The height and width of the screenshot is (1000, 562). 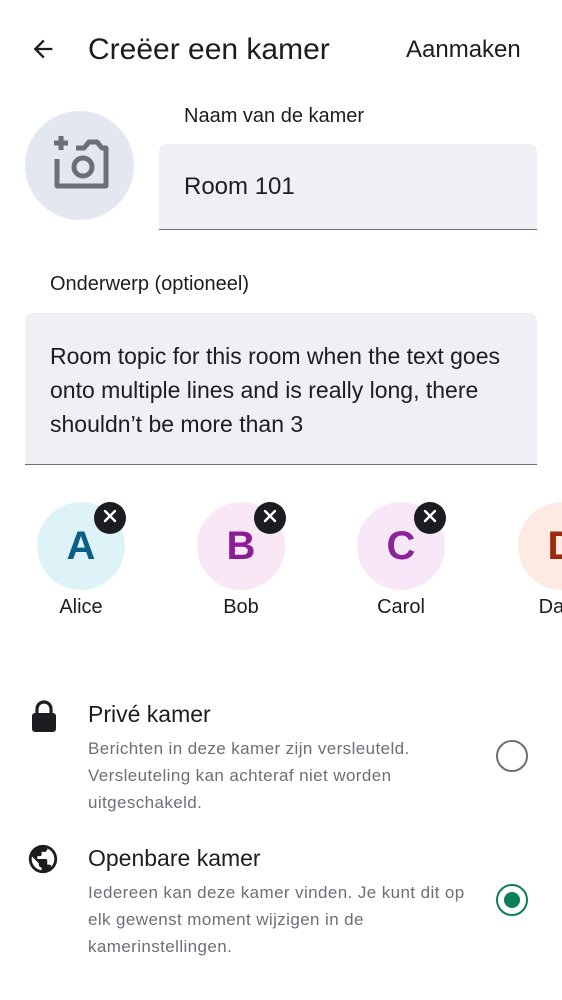 What do you see at coordinates (257, 562) in the screenshot?
I see `invitee-bob: B Bob` at bounding box center [257, 562].